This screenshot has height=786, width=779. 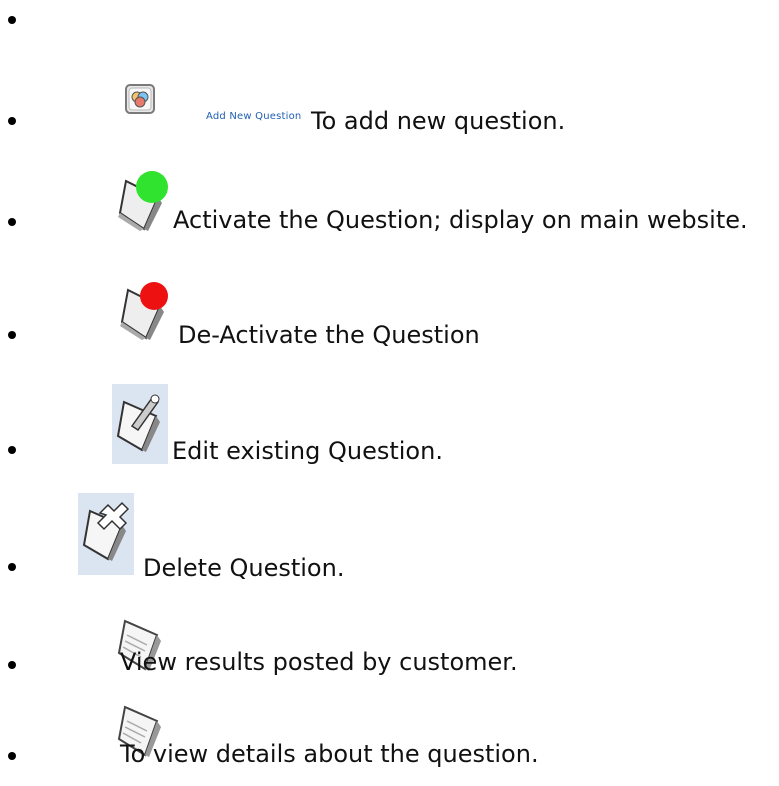 I want to click on list-item-delete: Delete Question., so click(x=389, y=537).